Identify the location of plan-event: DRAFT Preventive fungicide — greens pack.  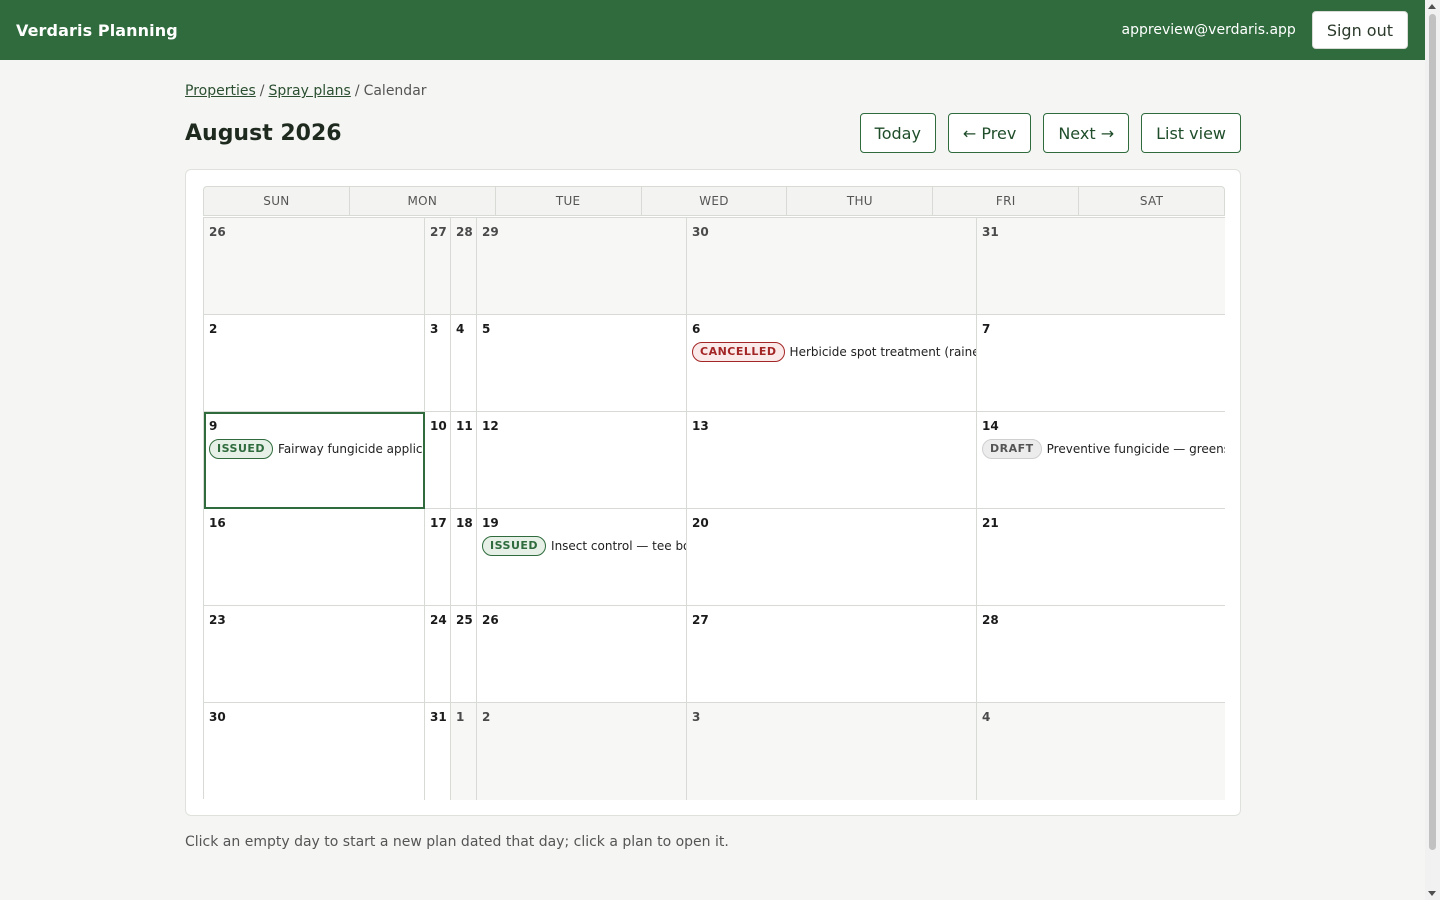
(1103, 449).